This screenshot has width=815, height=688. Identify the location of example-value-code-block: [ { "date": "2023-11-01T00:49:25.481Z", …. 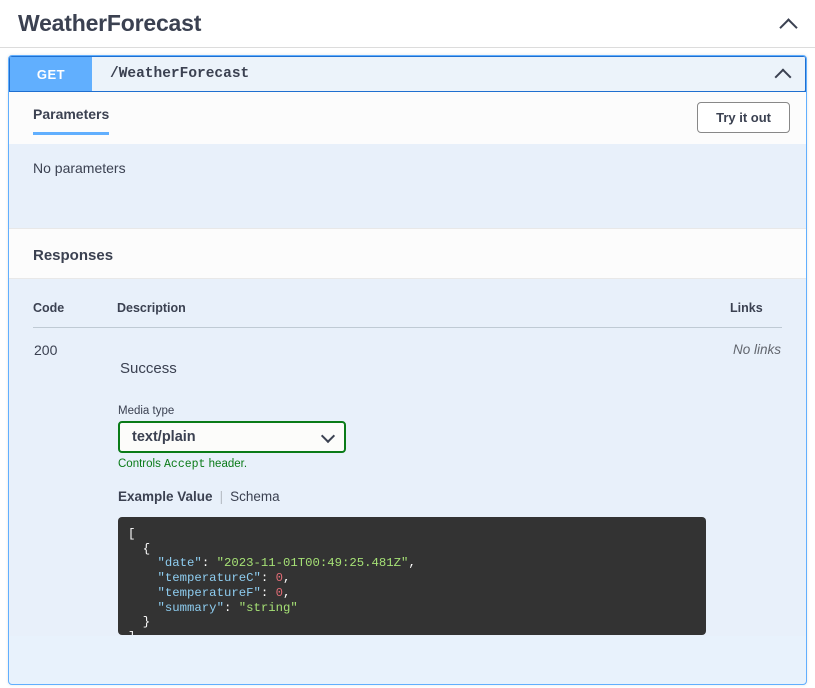
(412, 576).